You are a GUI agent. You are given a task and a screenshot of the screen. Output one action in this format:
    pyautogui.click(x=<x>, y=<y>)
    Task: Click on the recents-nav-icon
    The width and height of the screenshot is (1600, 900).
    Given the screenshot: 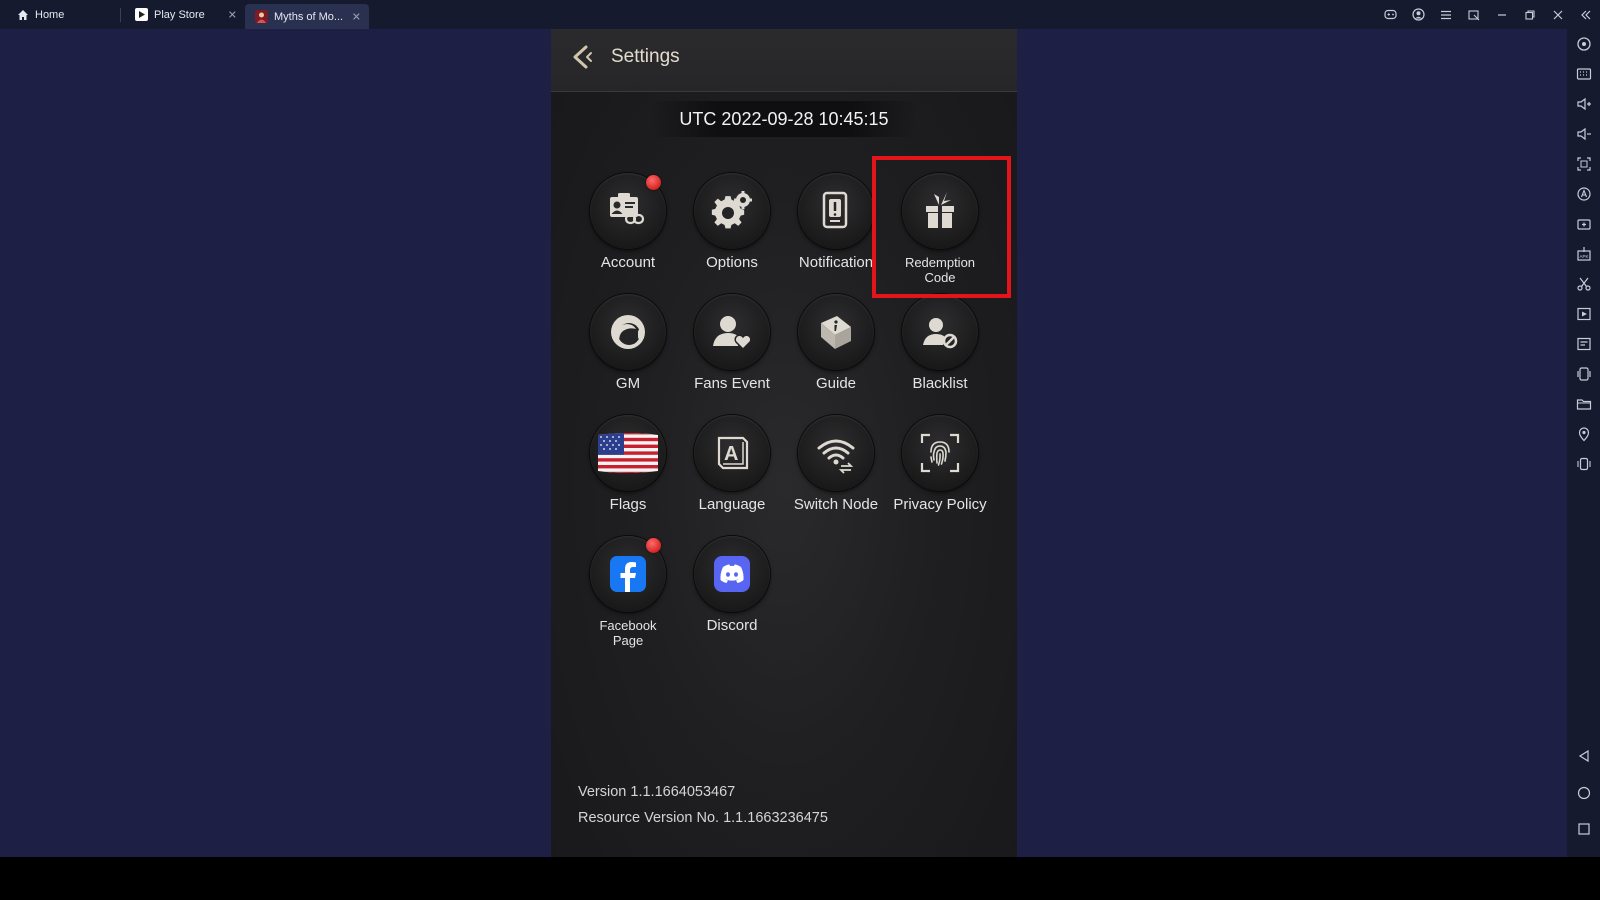 What is the action you would take?
    pyautogui.click(x=1584, y=829)
    